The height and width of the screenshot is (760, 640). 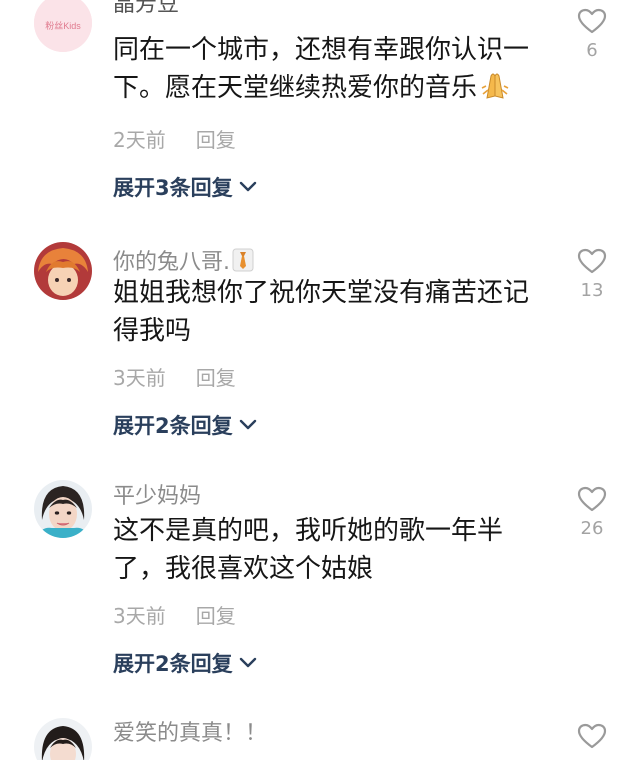 What do you see at coordinates (308, 531) in the screenshot?
I see `comment-text-line: 这不是真的吧，我听她的歌一年半` at bounding box center [308, 531].